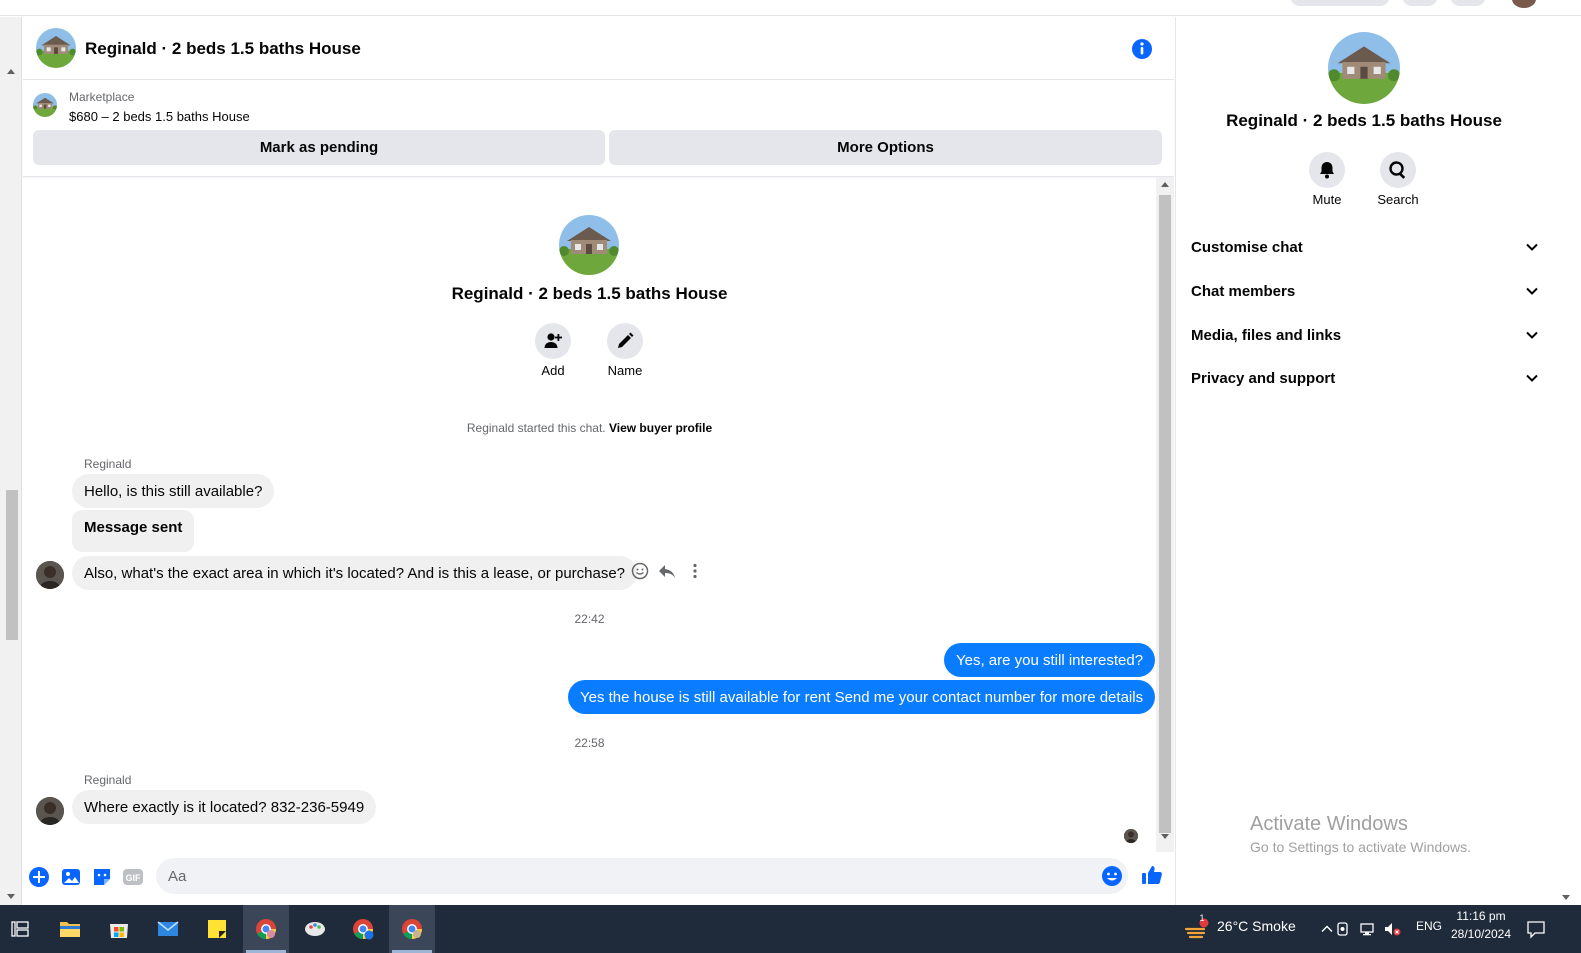 The height and width of the screenshot is (953, 1581). I want to click on chat-scrollbar-thumb, so click(1165, 514).